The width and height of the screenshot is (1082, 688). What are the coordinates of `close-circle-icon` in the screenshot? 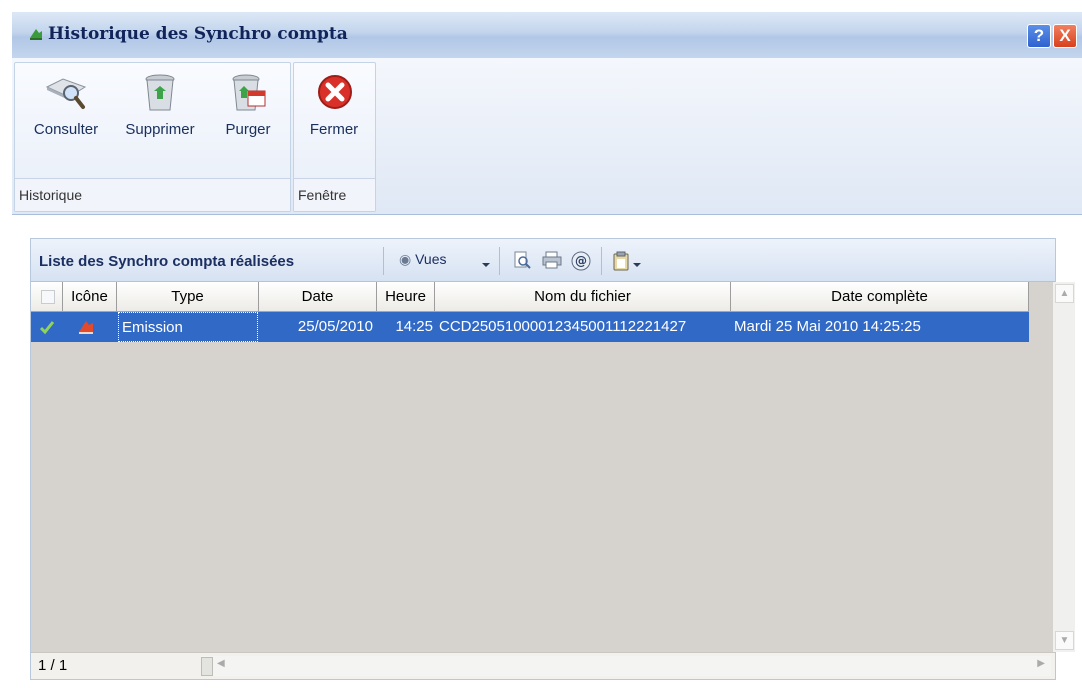 It's located at (335, 92).